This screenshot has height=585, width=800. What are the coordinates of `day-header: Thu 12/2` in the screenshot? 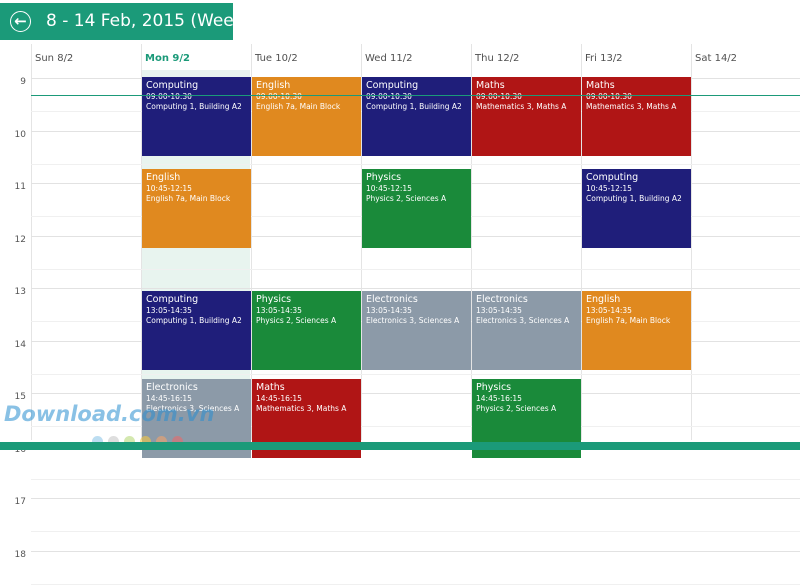 It's located at (497, 58).